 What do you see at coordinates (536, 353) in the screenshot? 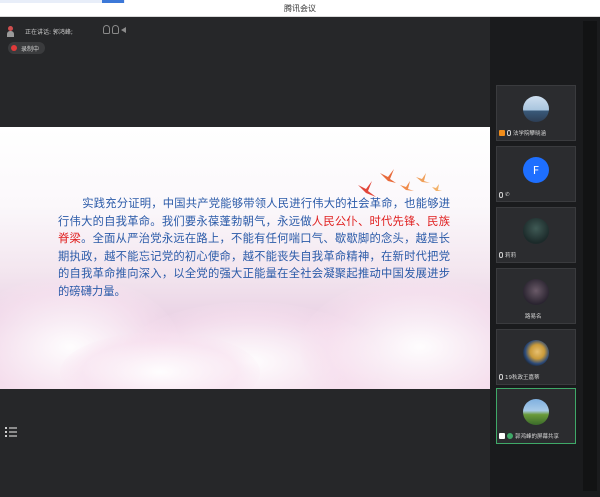
I see `pearl-earring-avatar-icon` at bounding box center [536, 353].